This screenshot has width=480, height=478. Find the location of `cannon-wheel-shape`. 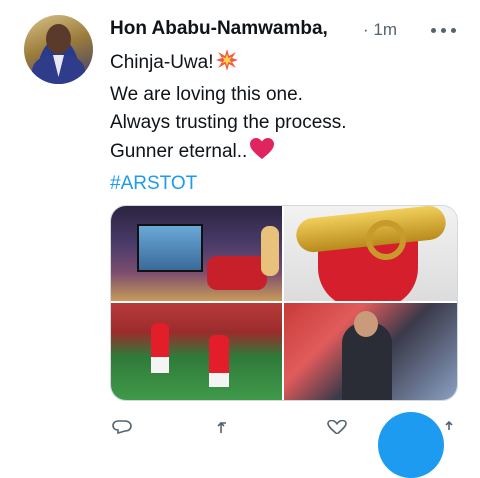

cannon-wheel-shape is located at coordinates (386, 240).